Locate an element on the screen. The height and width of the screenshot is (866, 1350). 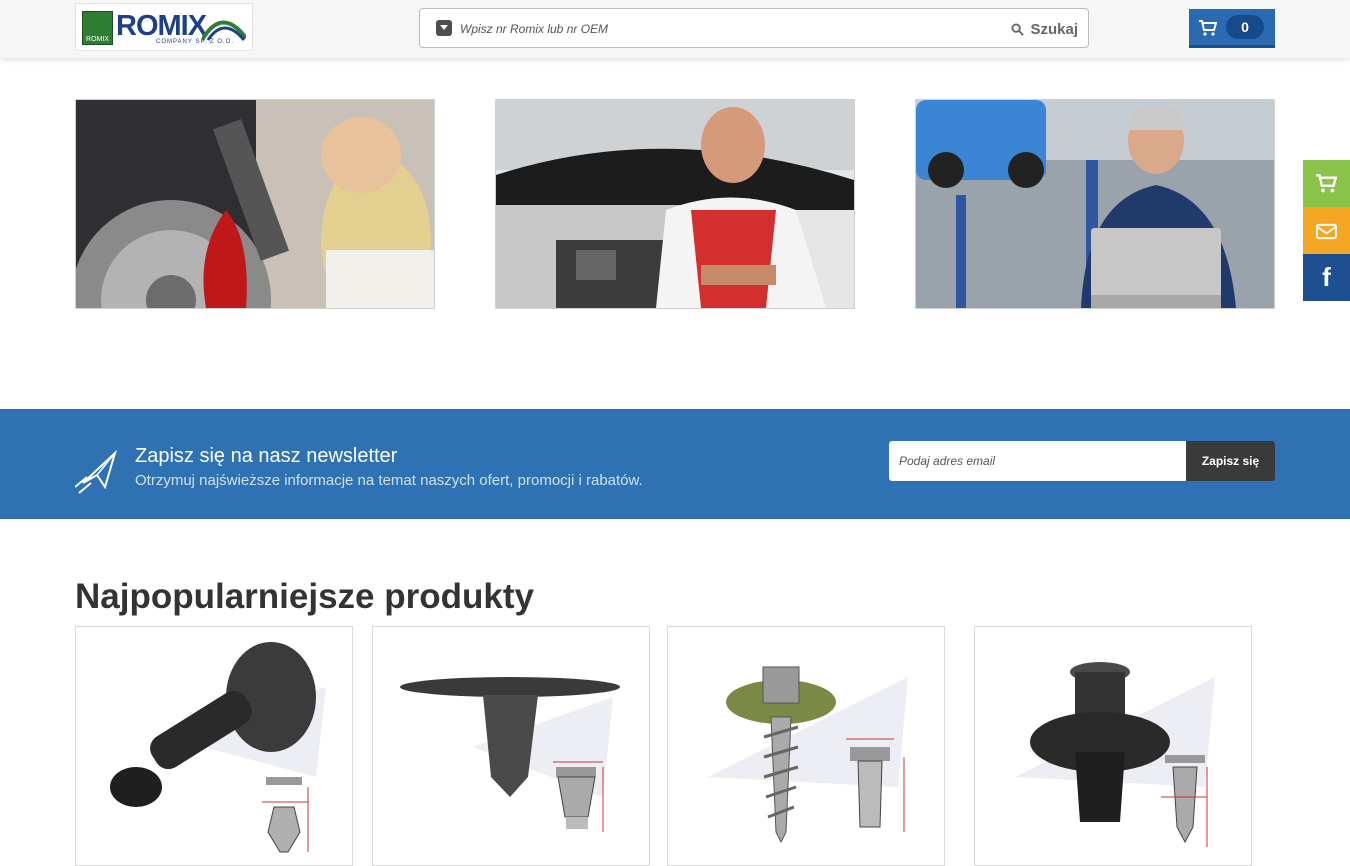
site-header: ROMIX ROMIX COMPANY SP. Z O.O. Szukaj 0 is located at coordinates (675, 29).